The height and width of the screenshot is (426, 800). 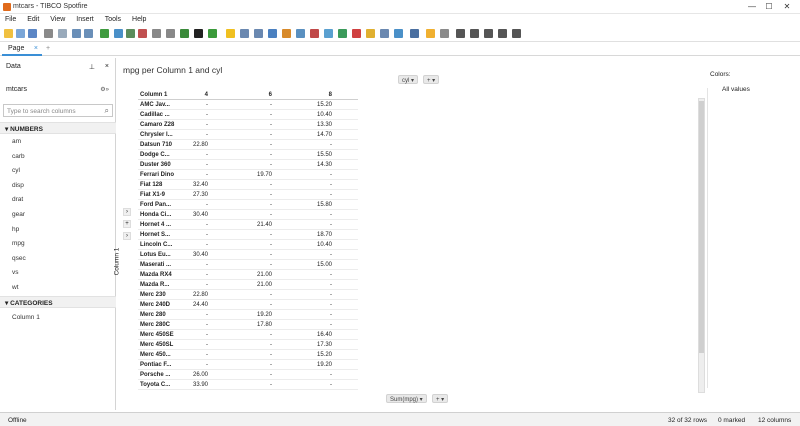 What do you see at coordinates (444, 33) in the screenshot?
I see `settings-icon` at bounding box center [444, 33].